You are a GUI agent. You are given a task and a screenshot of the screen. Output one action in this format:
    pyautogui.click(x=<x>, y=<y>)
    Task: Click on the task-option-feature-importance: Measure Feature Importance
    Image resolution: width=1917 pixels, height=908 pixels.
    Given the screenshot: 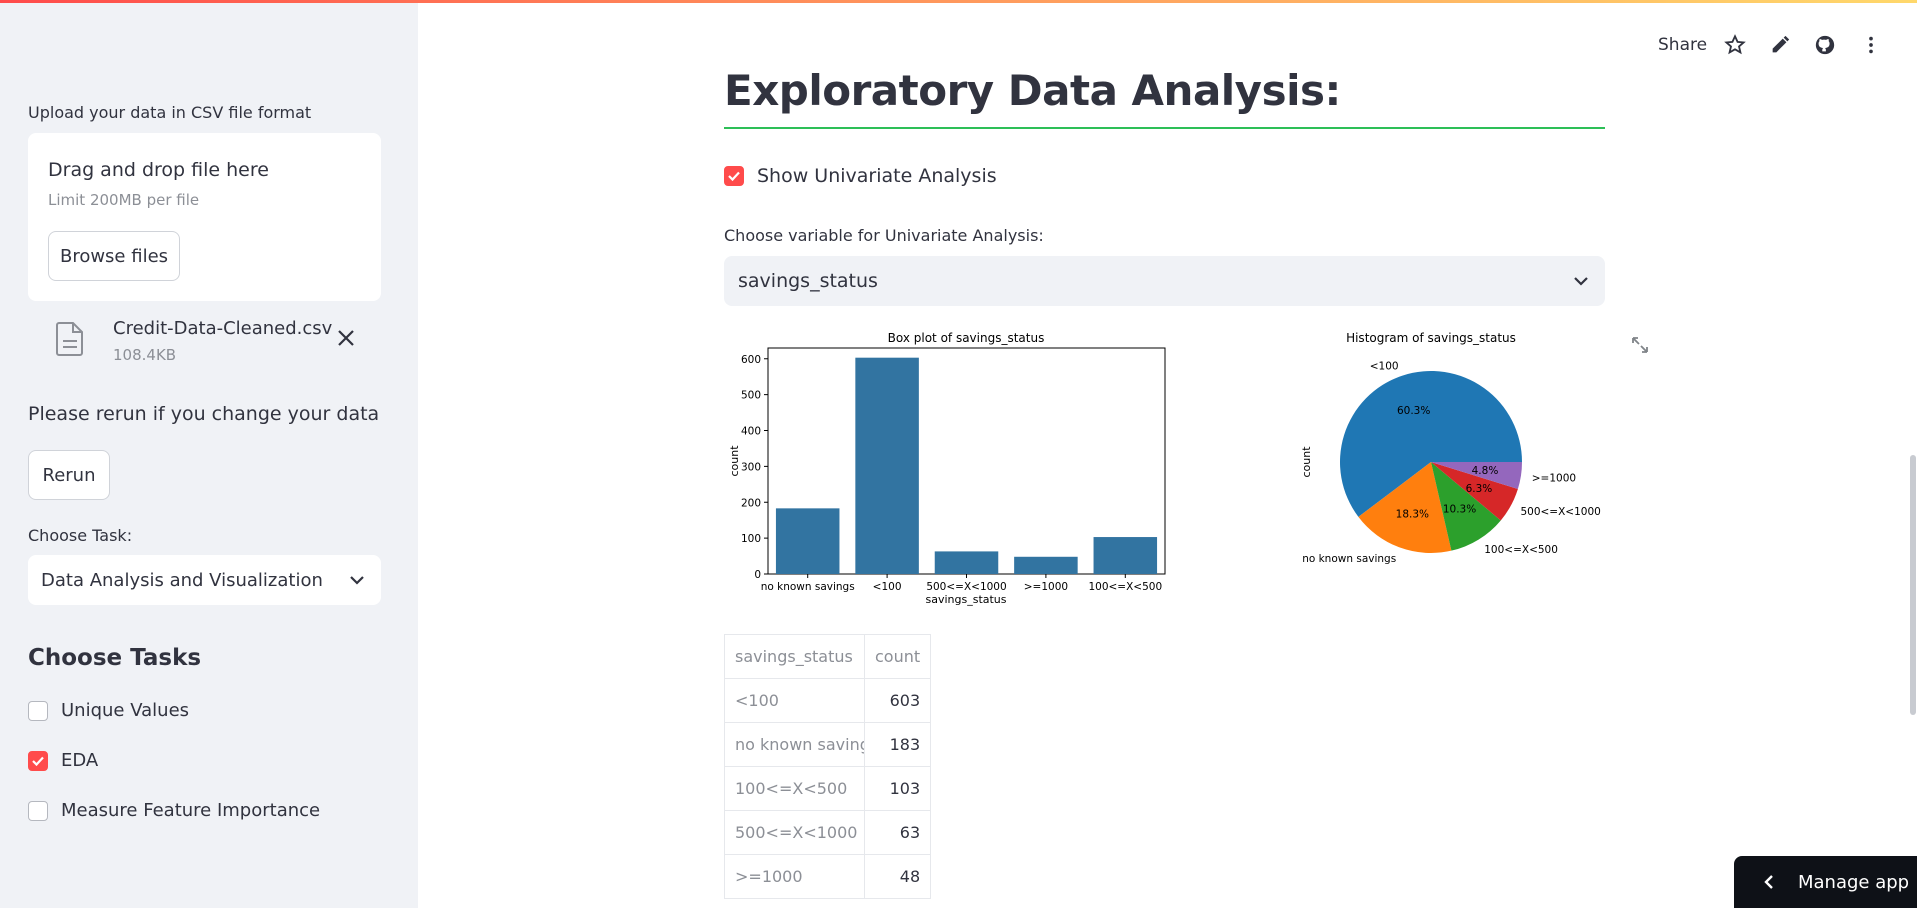 What is the action you would take?
    pyautogui.click(x=174, y=810)
    